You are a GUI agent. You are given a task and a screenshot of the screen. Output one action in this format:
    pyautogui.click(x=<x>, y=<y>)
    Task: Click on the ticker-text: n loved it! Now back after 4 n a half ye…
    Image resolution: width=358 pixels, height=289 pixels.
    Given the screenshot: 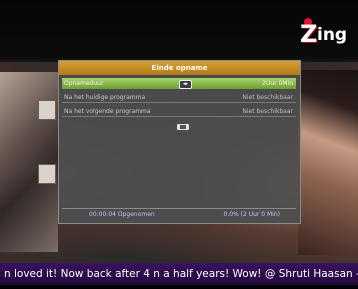 What is the action you would take?
    pyautogui.click(x=181, y=274)
    